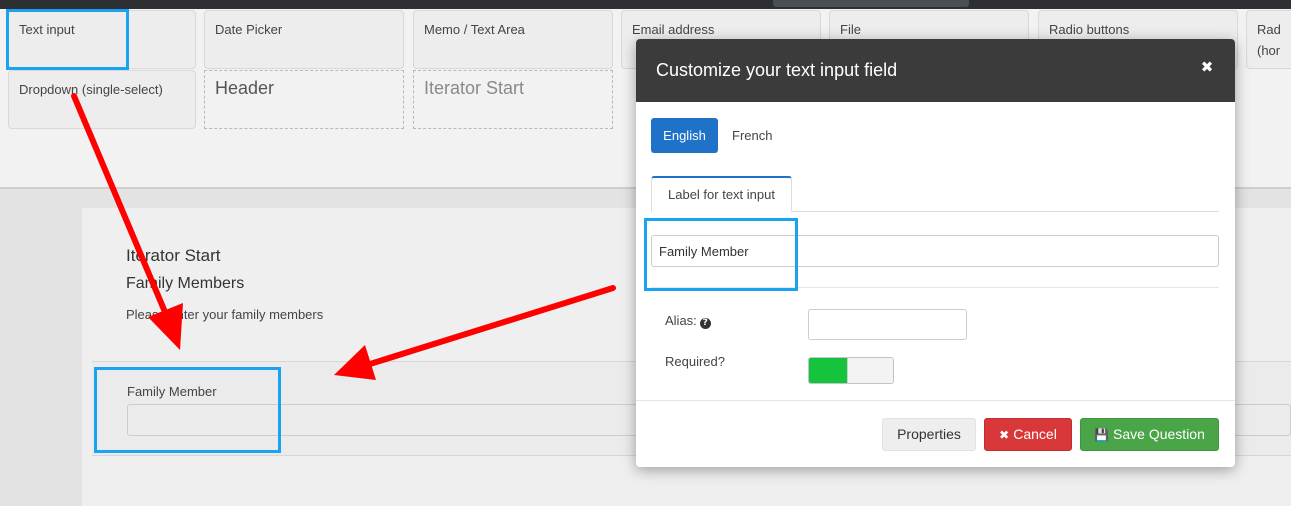  What do you see at coordinates (513, 39) in the screenshot?
I see `palette-item-memo: Memo / Text Area` at bounding box center [513, 39].